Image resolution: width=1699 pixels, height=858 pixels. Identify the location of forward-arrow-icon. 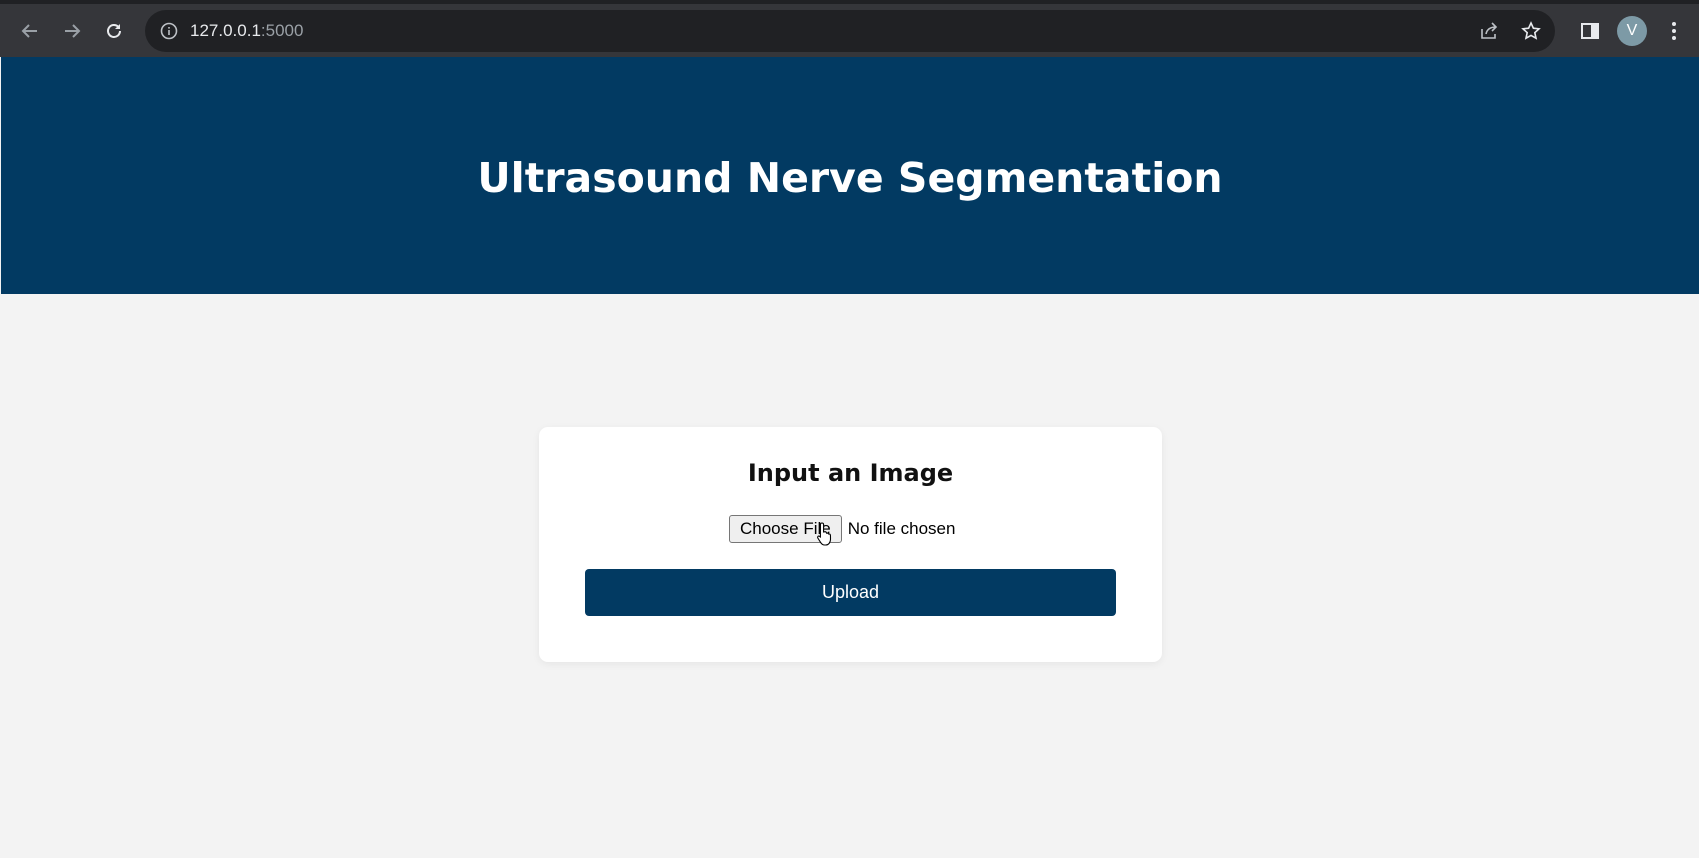
(73, 30).